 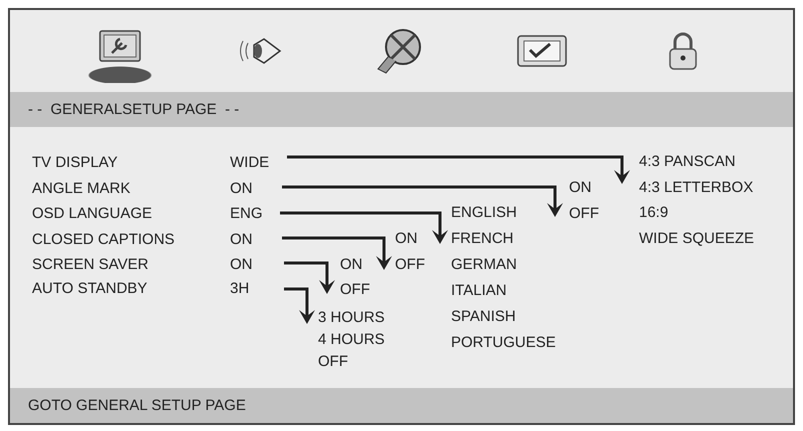 What do you see at coordinates (351, 340) in the screenshot?
I see `option-text: 4 HOURS` at bounding box center [351, 340].